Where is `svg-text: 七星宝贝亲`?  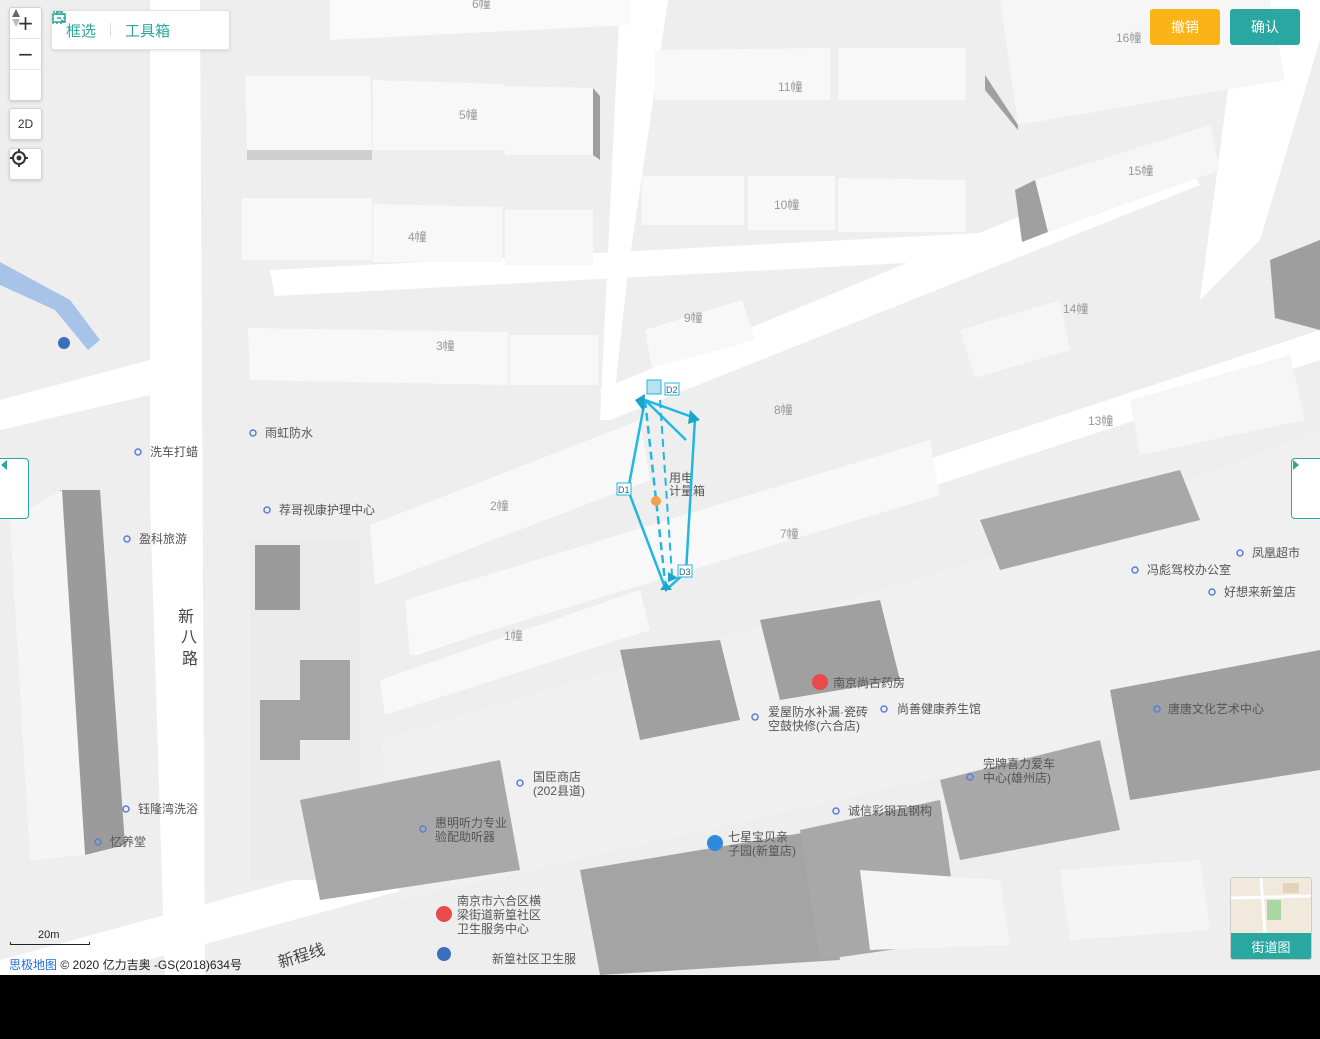
svg-text: 七星宝贝亲 is located at coordinates (758, 837).